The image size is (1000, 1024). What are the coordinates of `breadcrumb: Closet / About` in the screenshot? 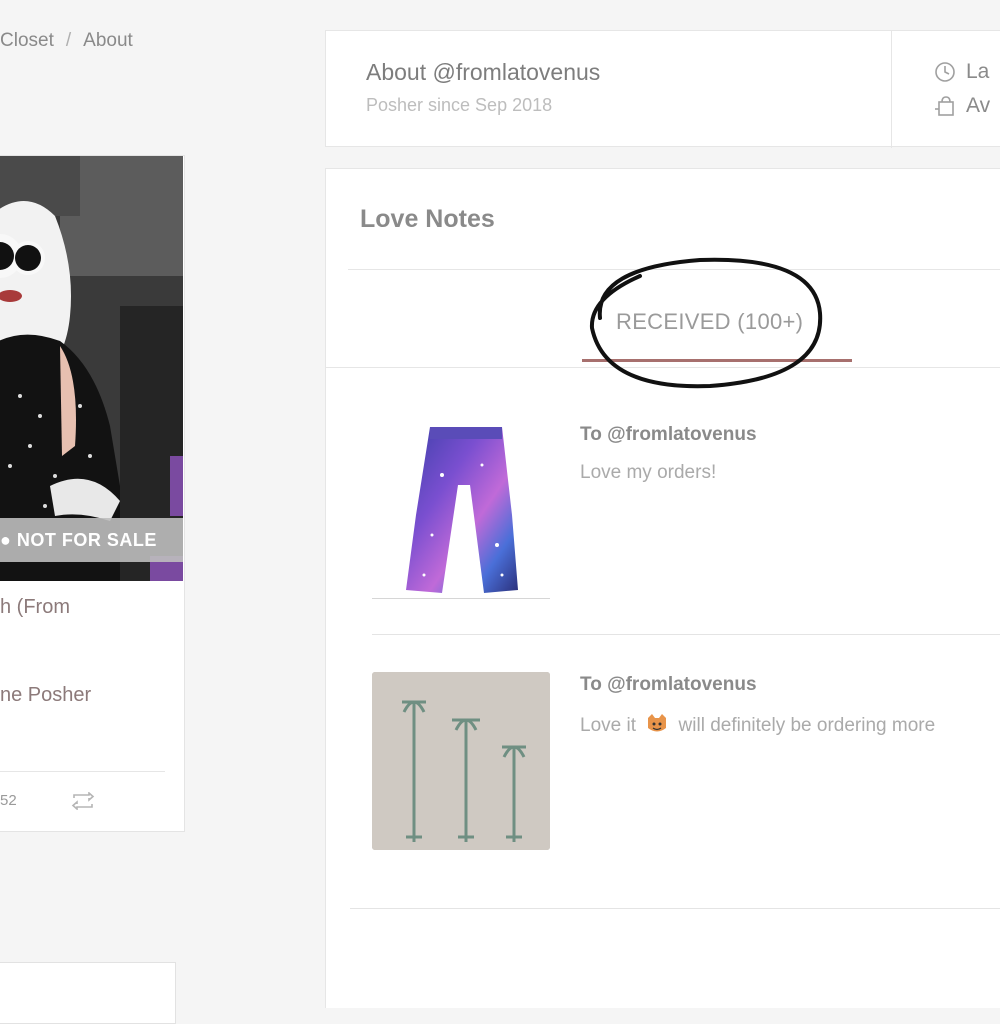 It's located at (66, 41).